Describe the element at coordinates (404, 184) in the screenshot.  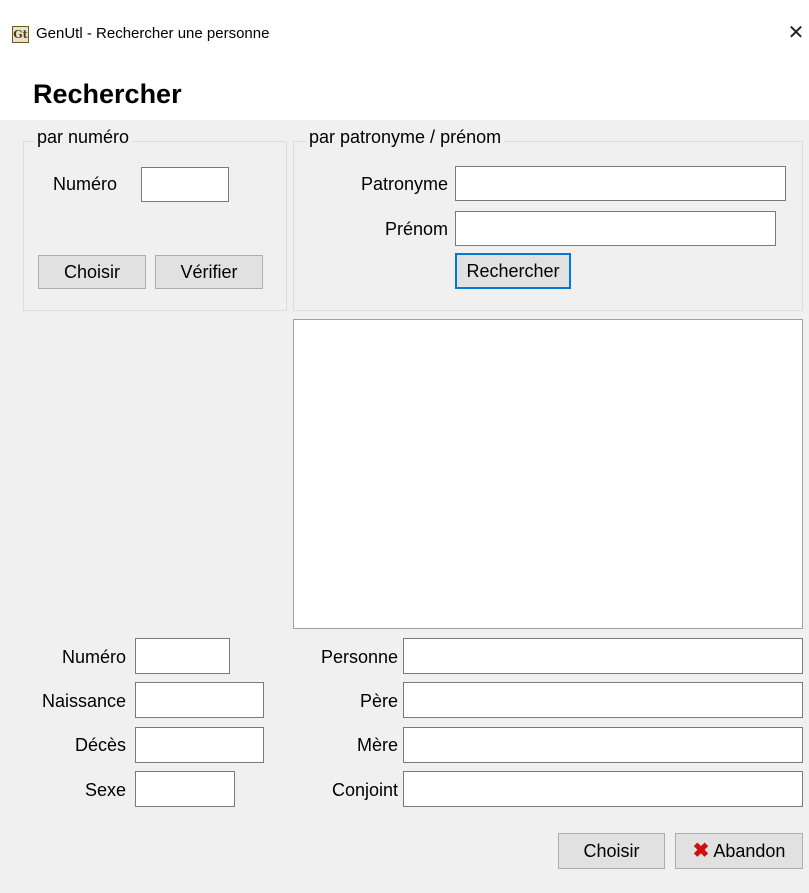
I see `surname-label: Patronyme` at that location.